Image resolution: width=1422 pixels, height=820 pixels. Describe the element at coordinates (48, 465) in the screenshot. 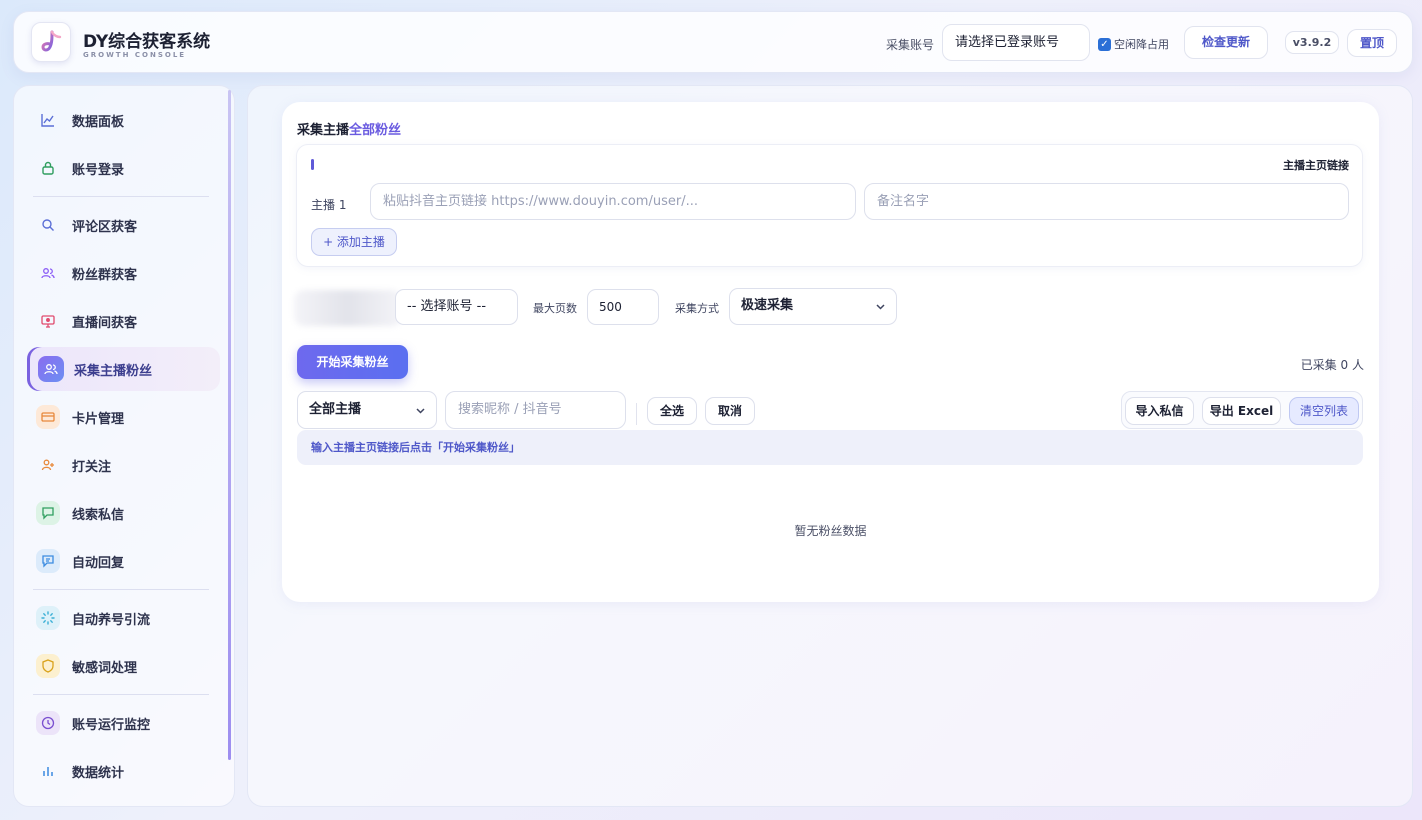

I see `user-plus-icon` at that location.